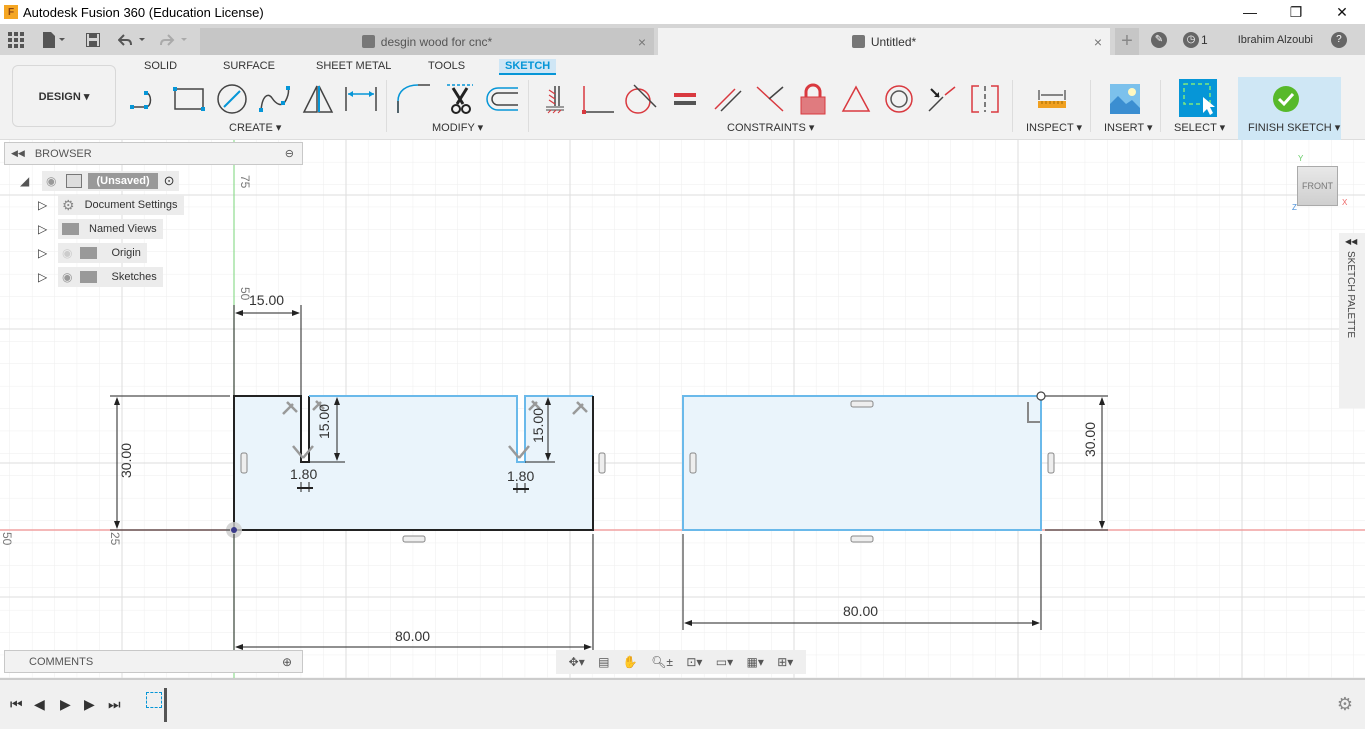  What do you see at coordinates (318, 99) in the screenshot?
I see `mirror-icon` at bounding box center [318, 99].